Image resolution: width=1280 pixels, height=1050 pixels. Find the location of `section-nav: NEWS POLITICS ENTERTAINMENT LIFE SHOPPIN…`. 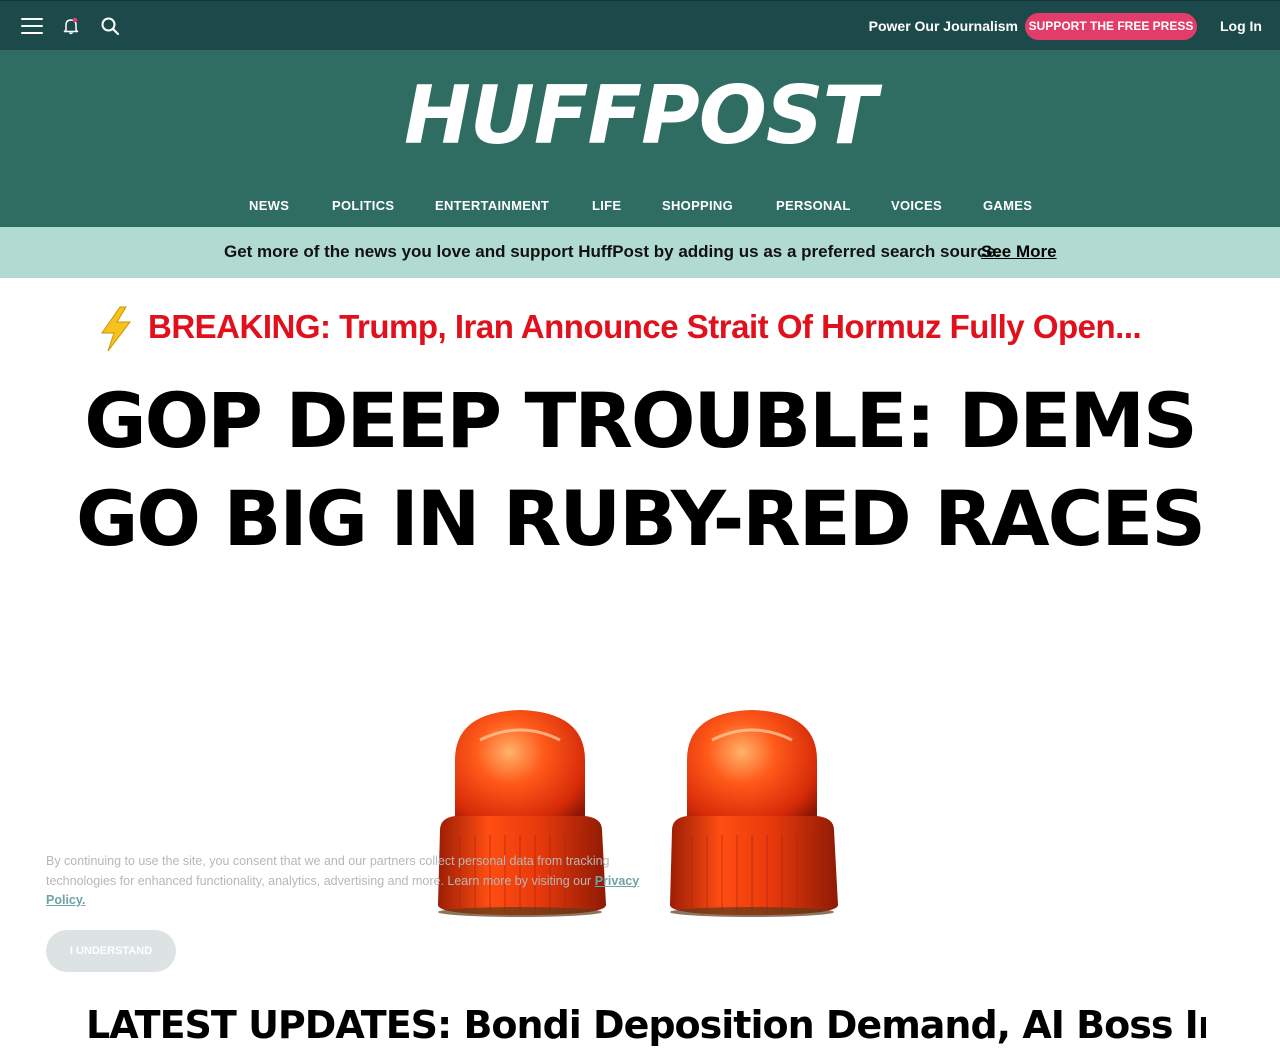

section-nav: NEWS POLITICS ENTERTAINMENT LIFE SHOPPIN… is located at coordinates (640, 208).